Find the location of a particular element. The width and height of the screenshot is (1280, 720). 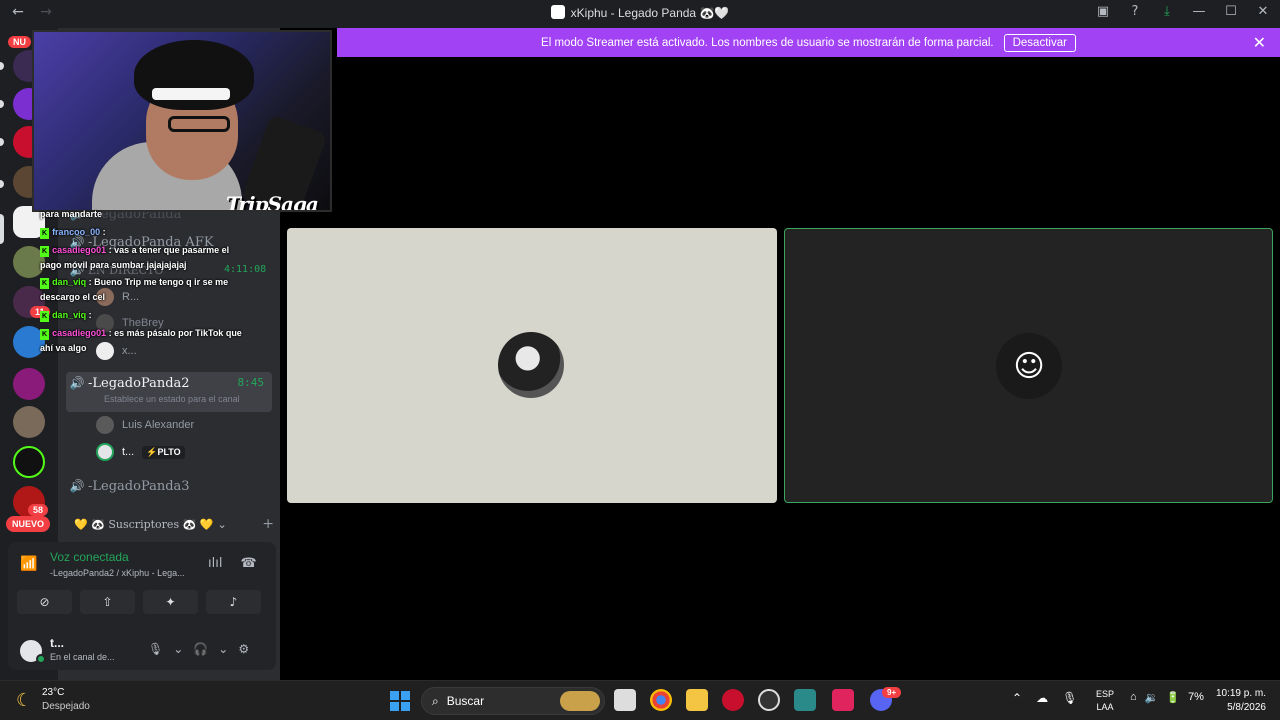

participant-avatar is located at coordinates (531, 365).